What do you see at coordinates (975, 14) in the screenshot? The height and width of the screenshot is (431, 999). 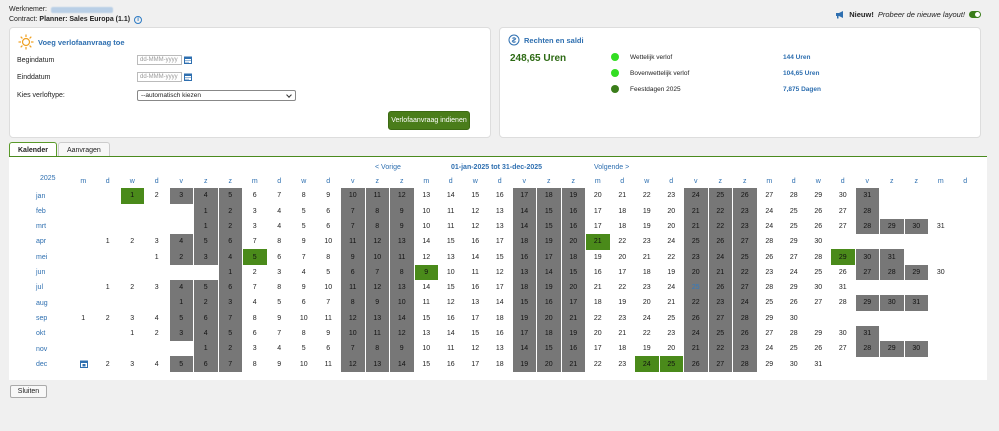 I see `new-layout-toggle` at bounding box center [975, 14].